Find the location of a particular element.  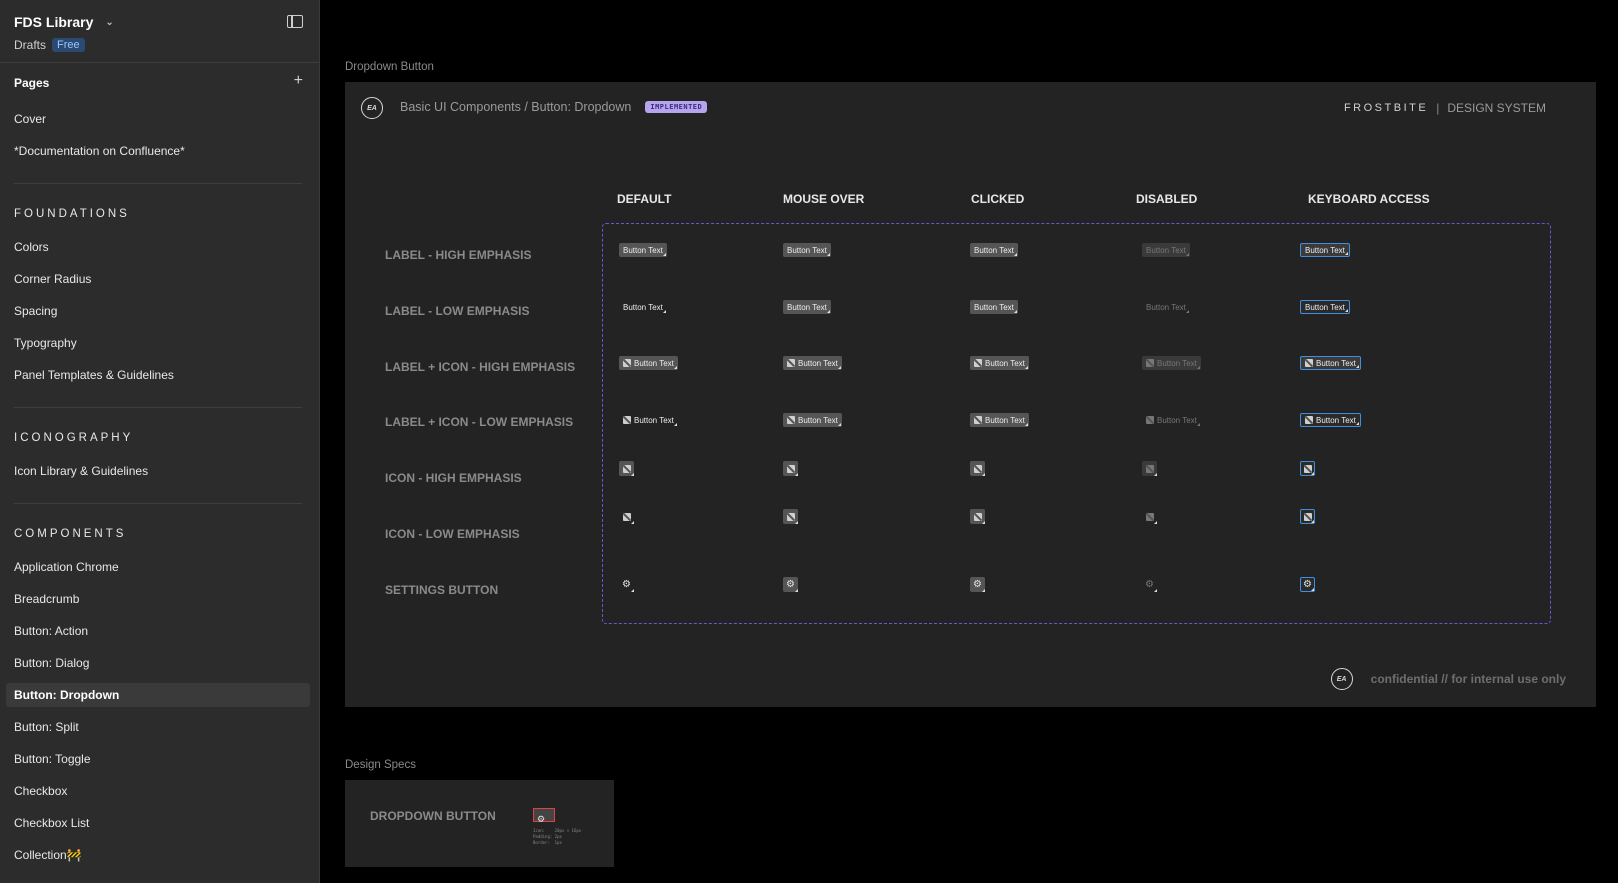

component-path: Basic UI Components / Button: Dropdown is located at coordinates (516, 107).